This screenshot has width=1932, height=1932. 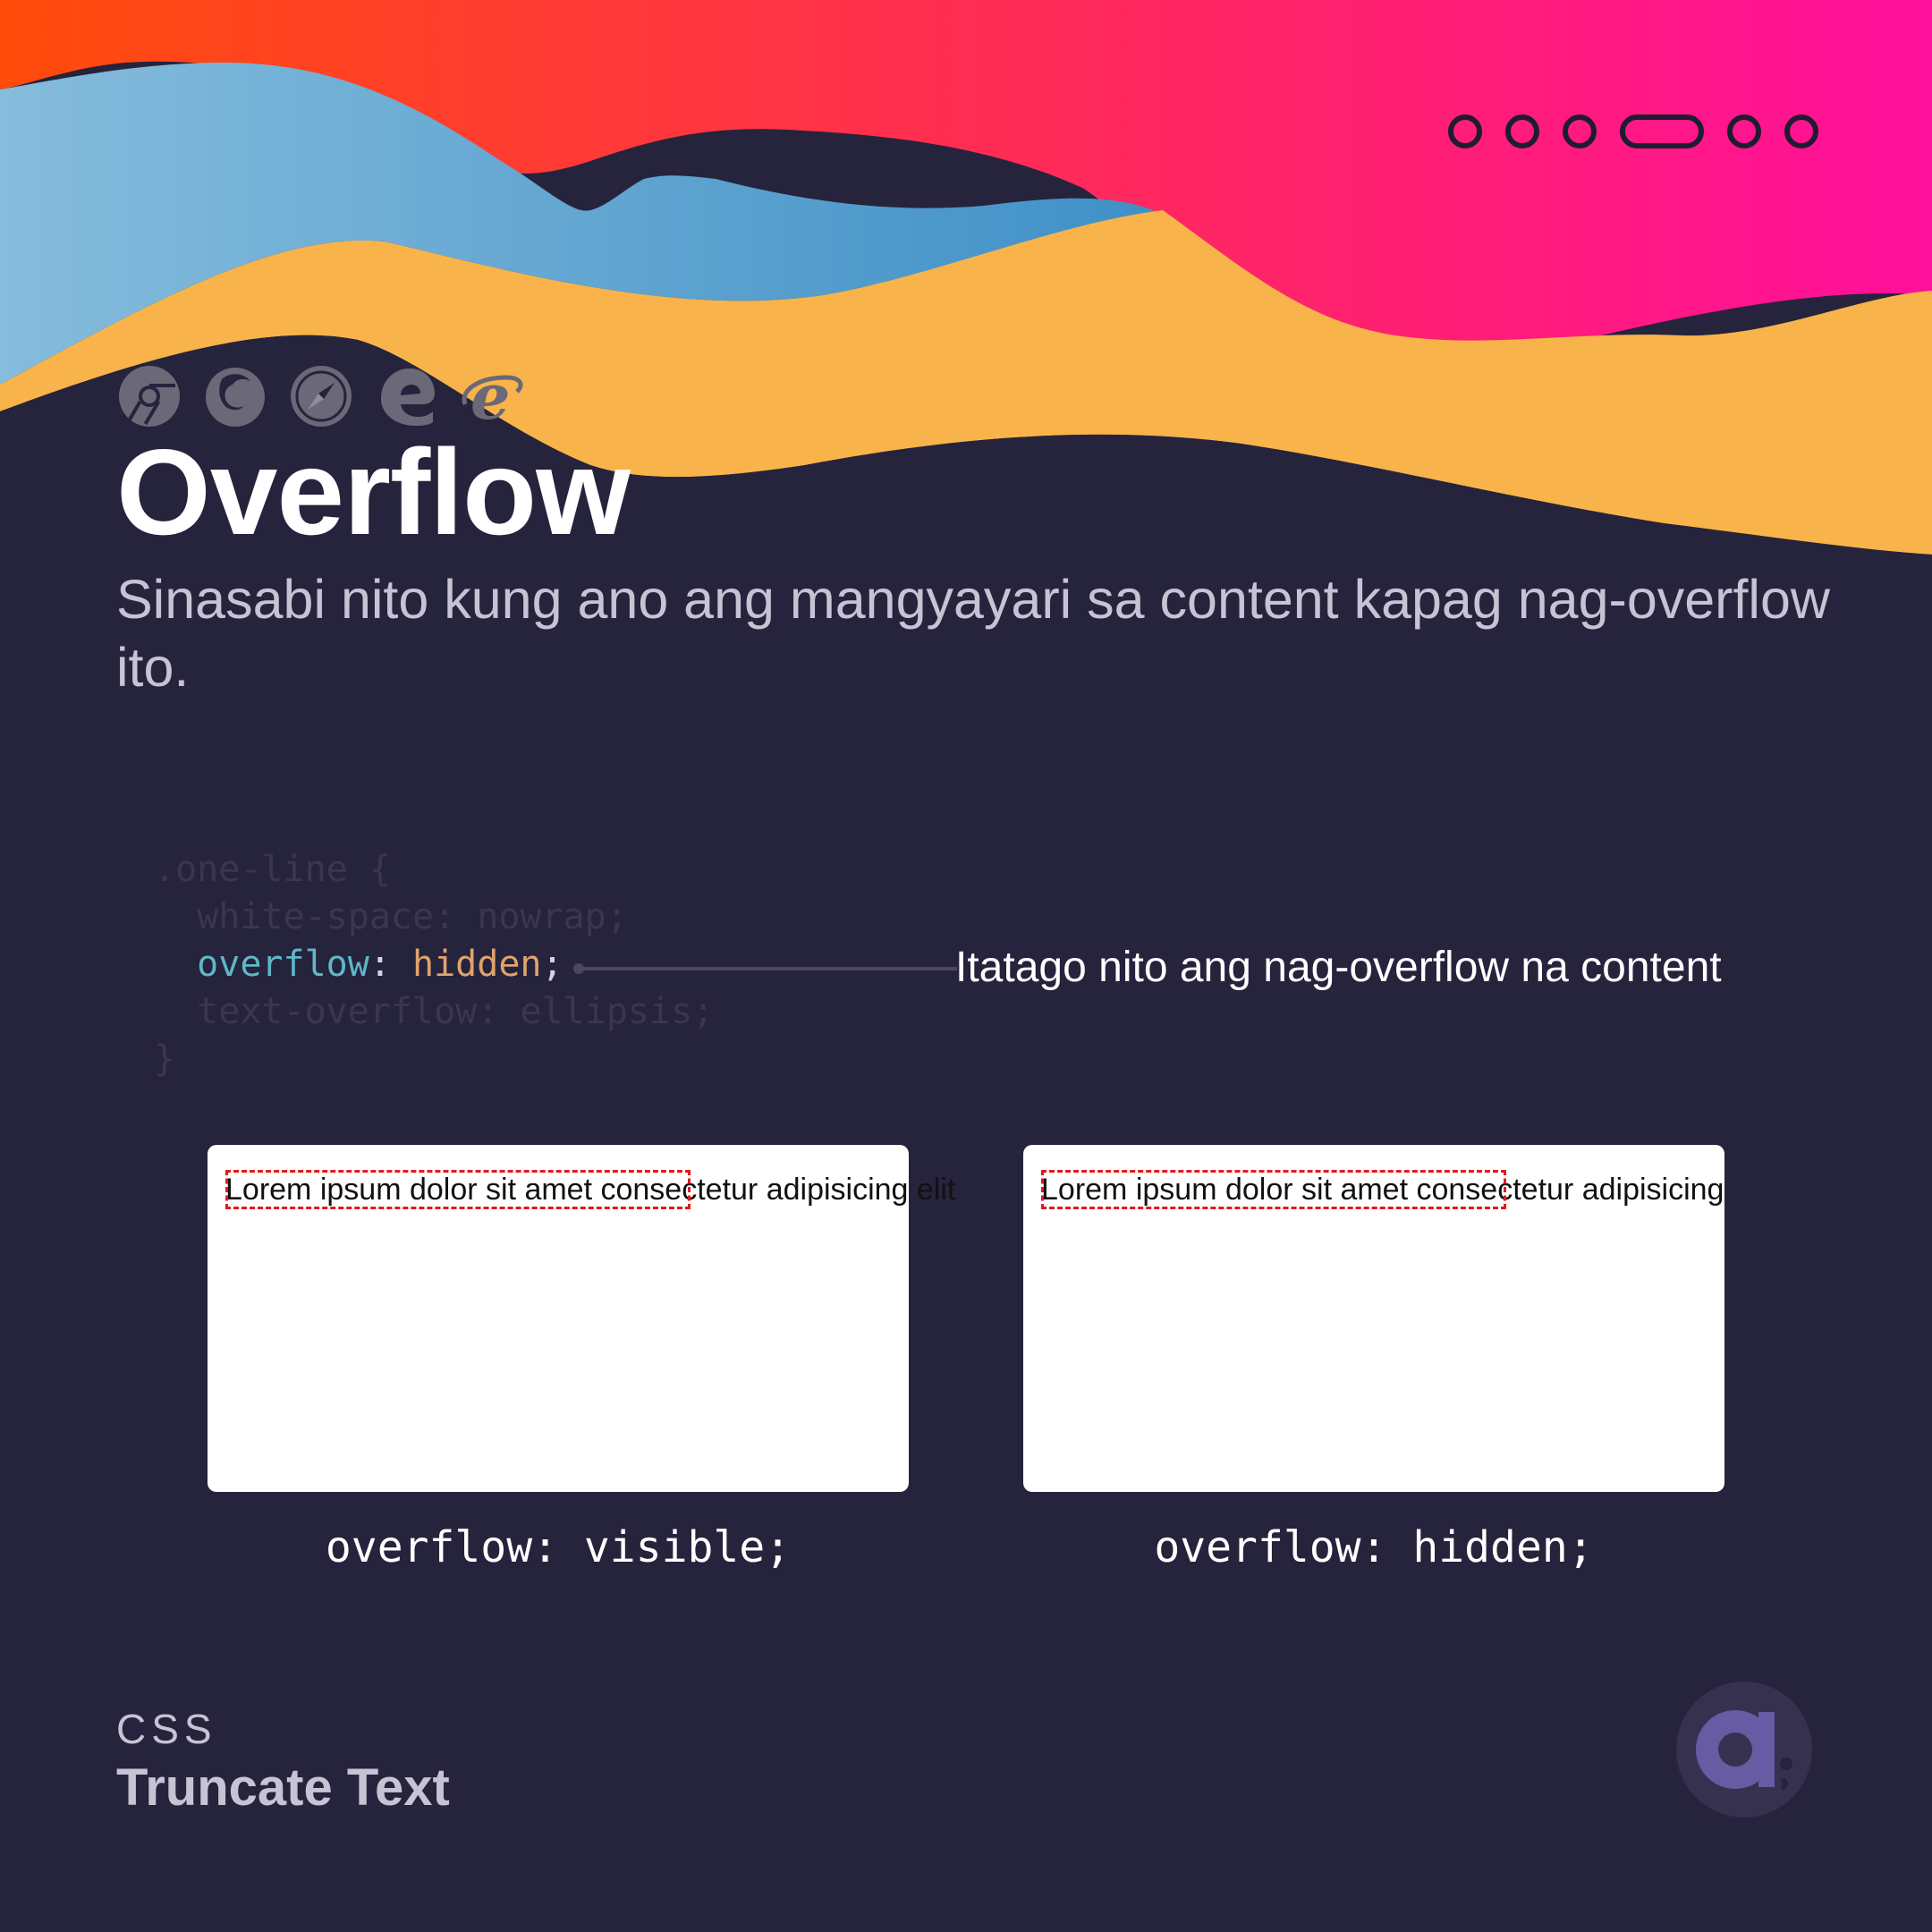 I want to click on browser-support-icons: e, so click(x=321, y=396).